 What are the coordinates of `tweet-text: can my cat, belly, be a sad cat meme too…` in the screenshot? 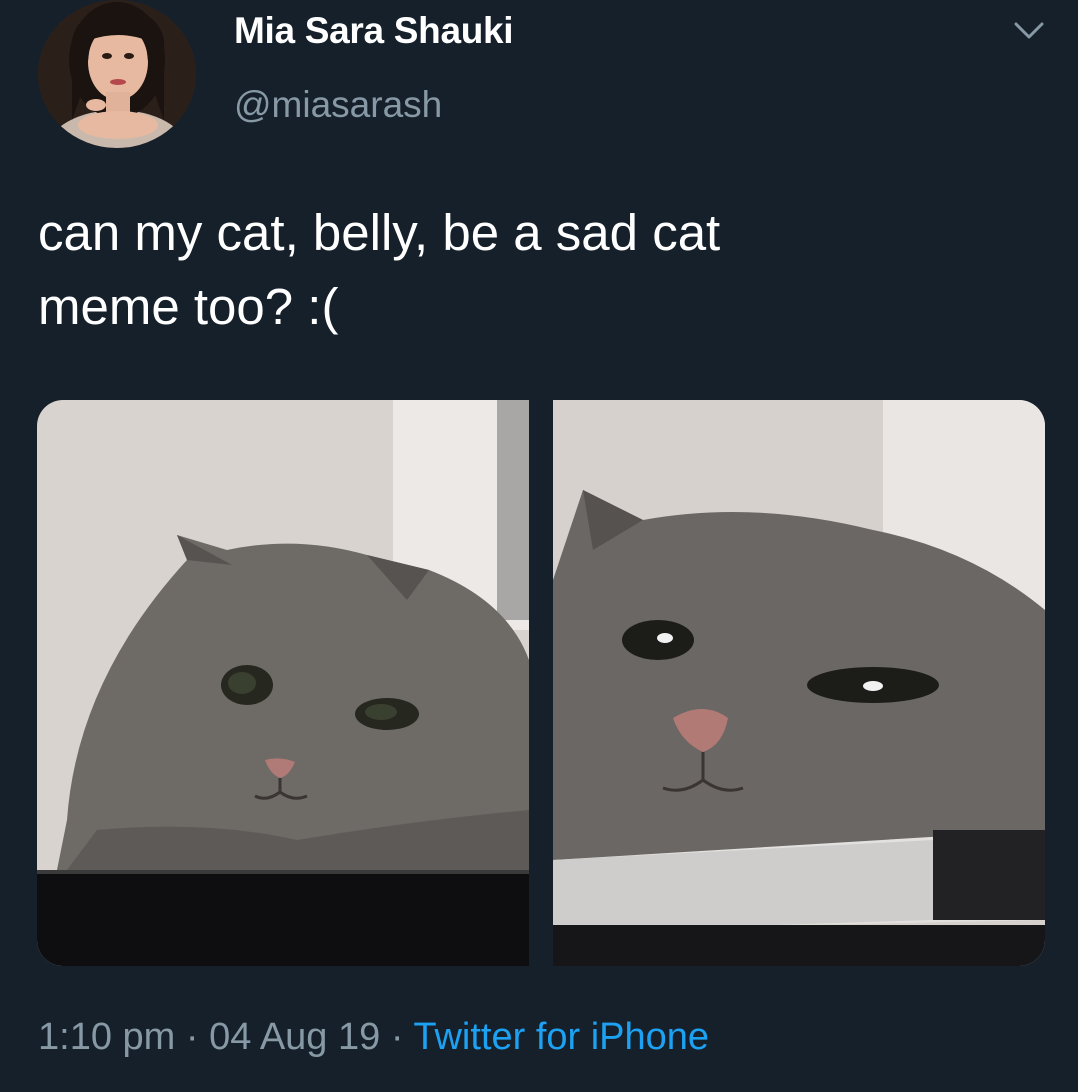 It's located at (533, 270).